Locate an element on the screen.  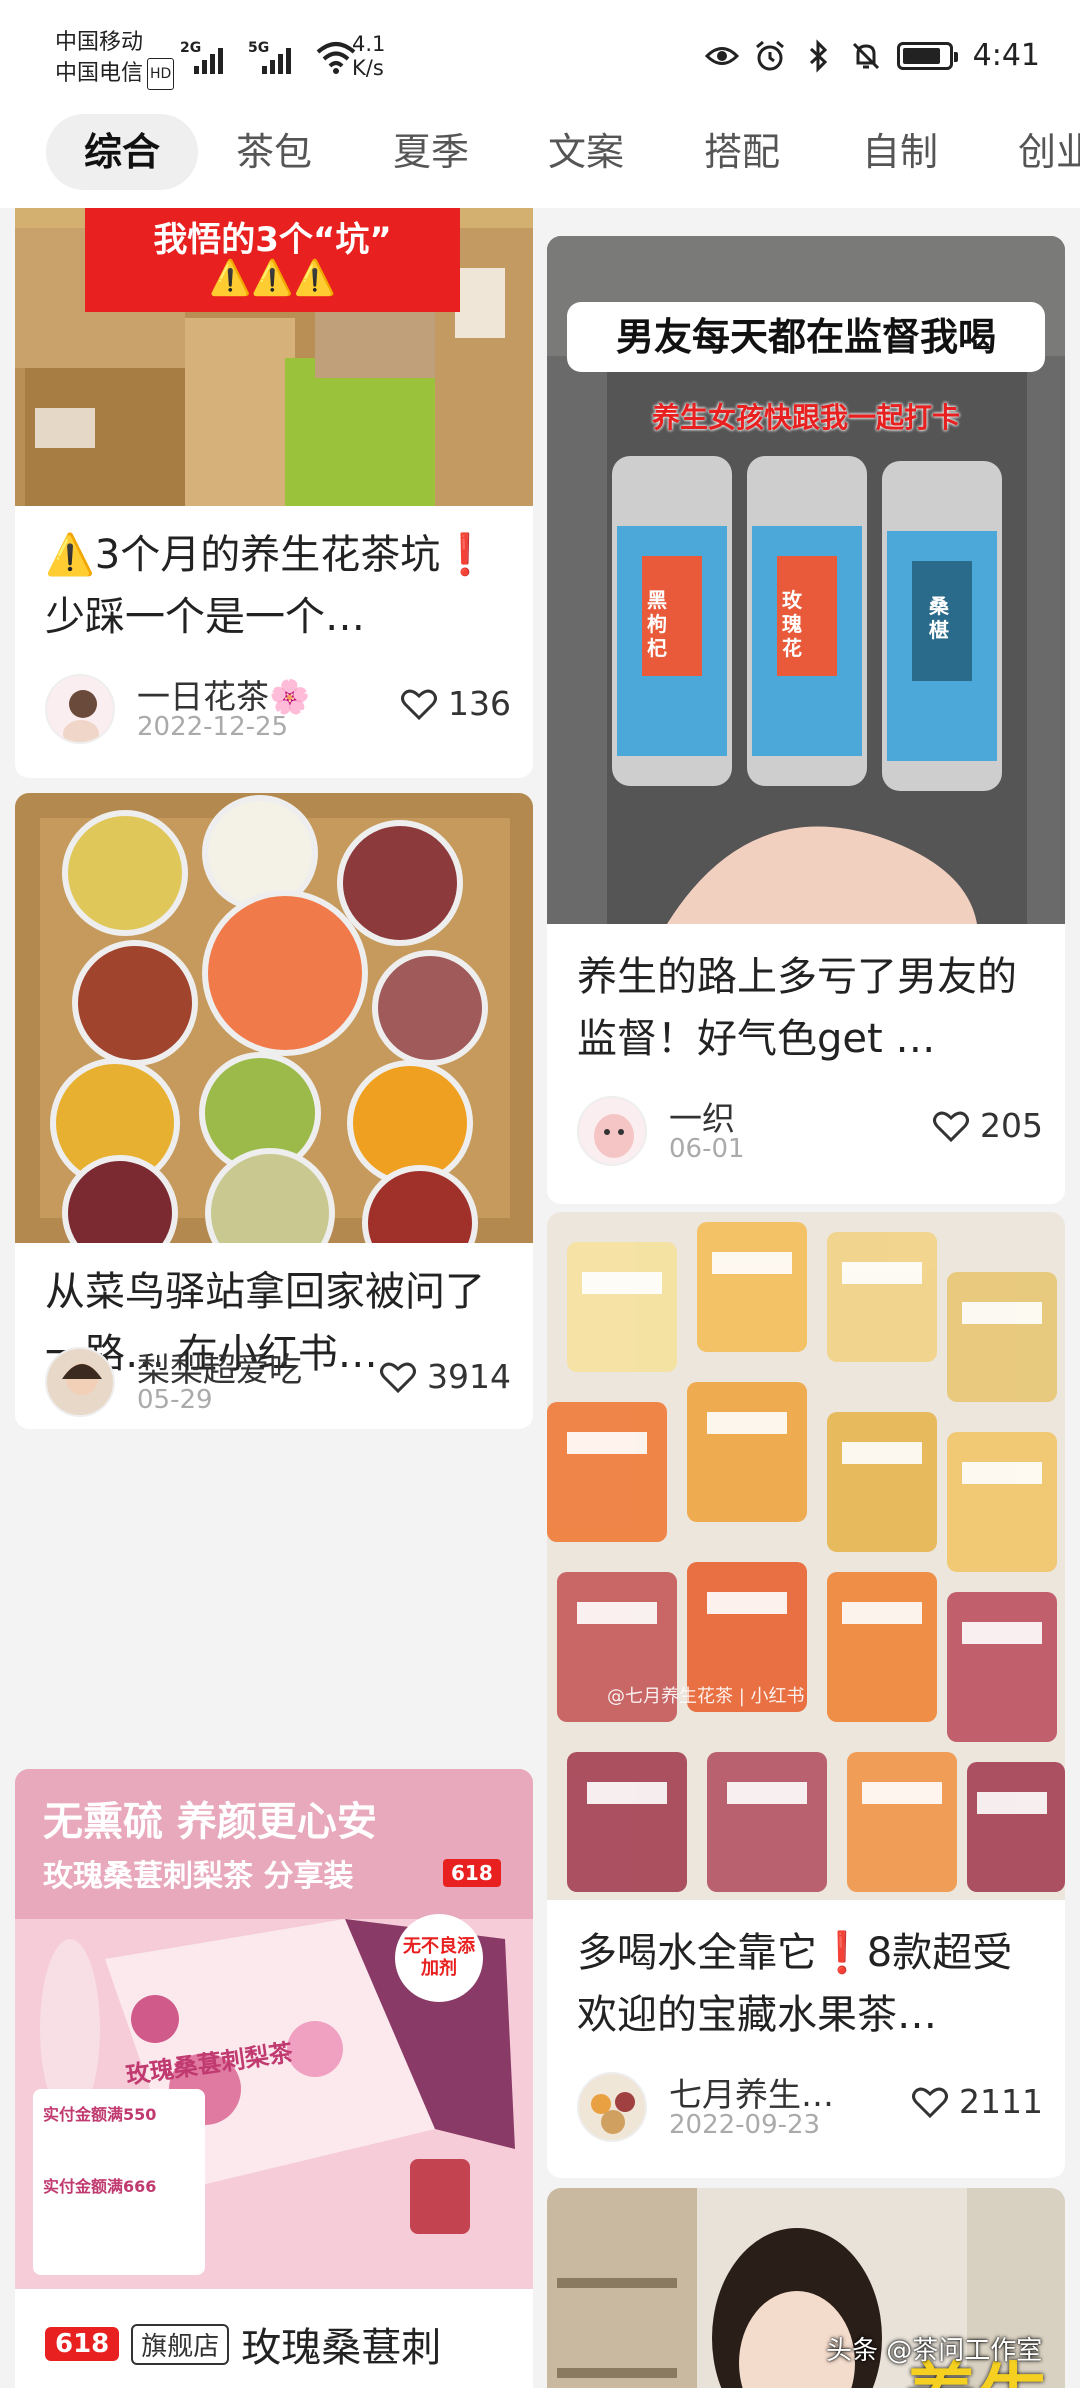
author-name: 一日花茶🌸 is located at coordinates (223, 694).